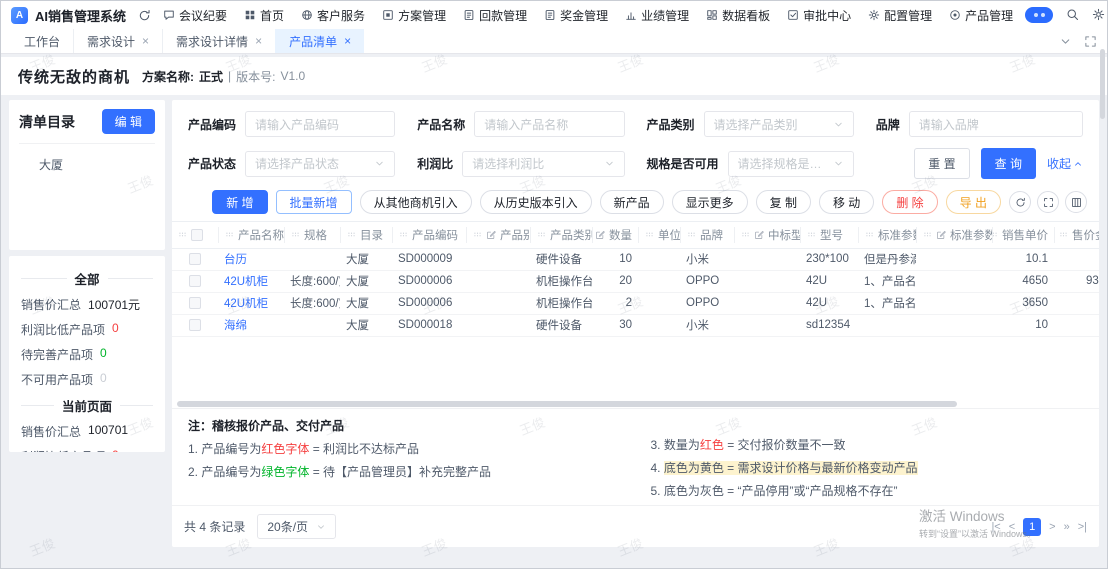 The image size is (1108, 569). What do you see at coordinates (333, 15) in the screenshot?
I see `nav-item-2: 客户服务` at bounding box center [333, 15].